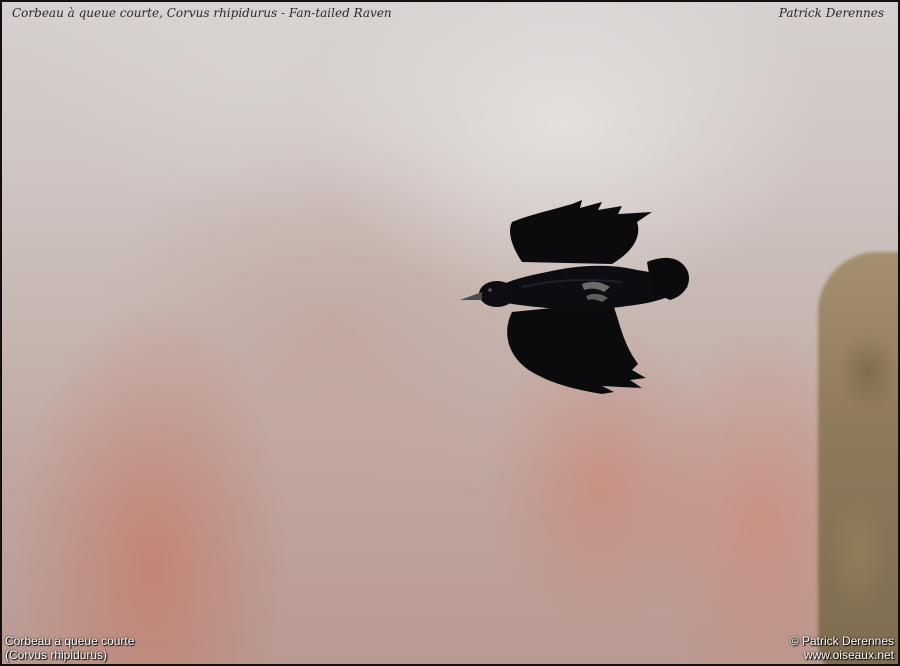  I want to click on scientific-name: (Corvus rhipidurus), so click(56, 655).